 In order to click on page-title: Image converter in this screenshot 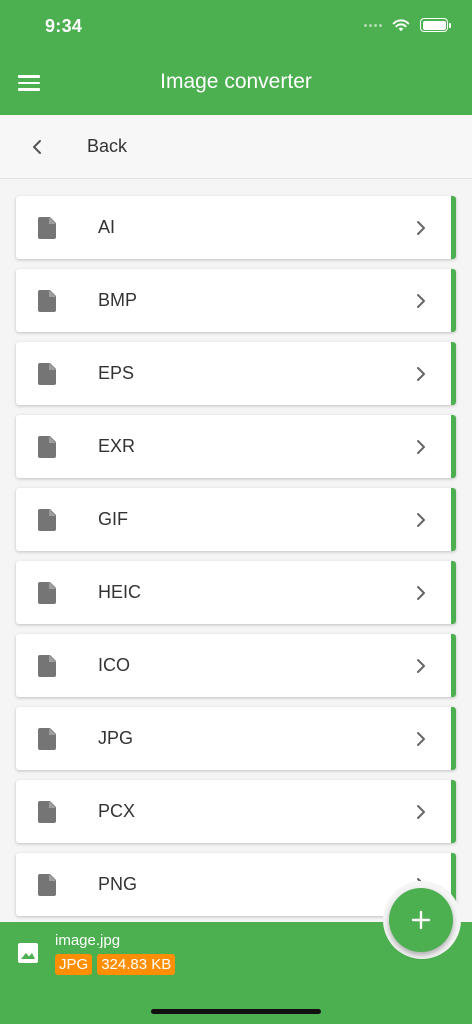, I will do `click(236, 81)`.